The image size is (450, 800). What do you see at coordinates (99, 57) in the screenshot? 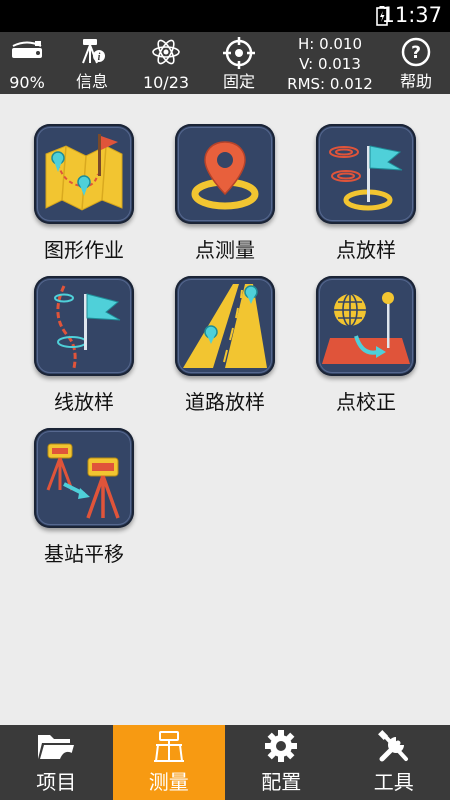
I see `svg-text: i` at bounding box center [99, 57].